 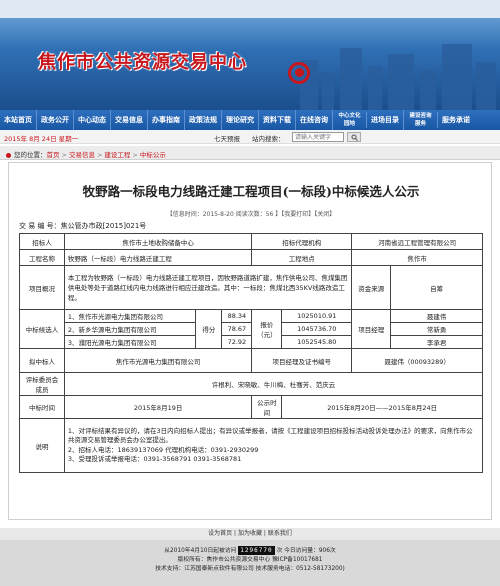 I want to click on search-button, so click(x=354, y=137).